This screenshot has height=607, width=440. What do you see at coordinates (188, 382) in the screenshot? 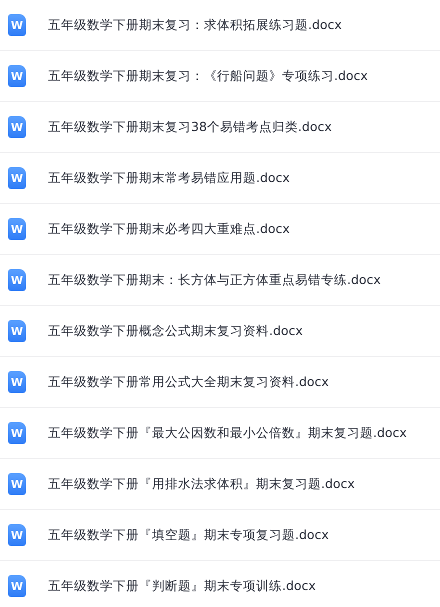
I see `file-name: 五年级数学下册常用公式大全期末复习资料.docx` at bounding box center [188, 382].